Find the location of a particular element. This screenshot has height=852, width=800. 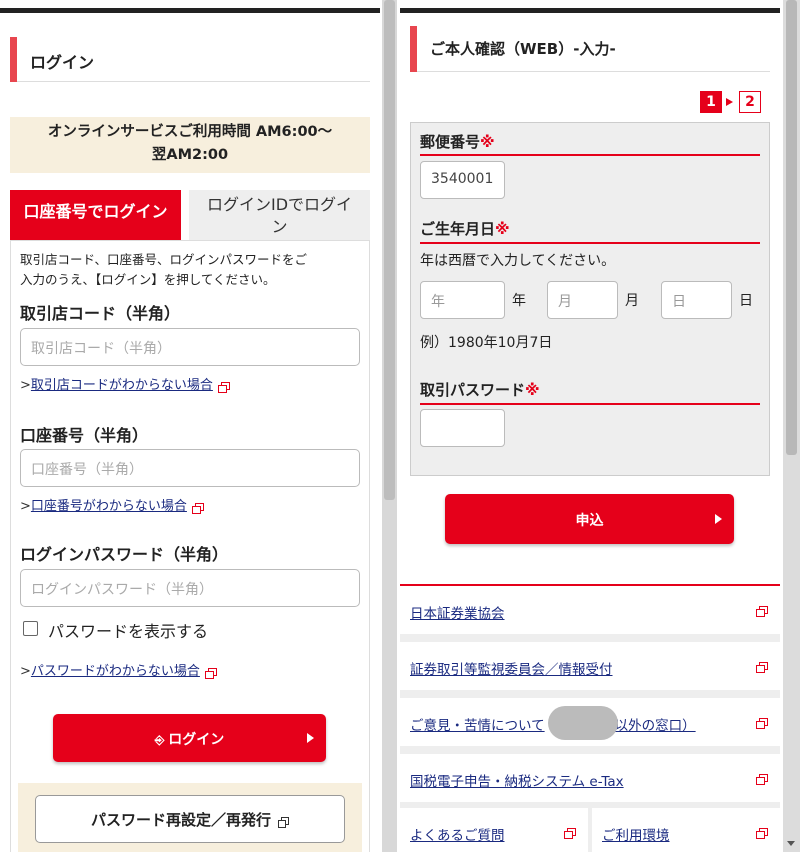

password-label: ログインパスワード（半角） is located at coordinates (124, 554).